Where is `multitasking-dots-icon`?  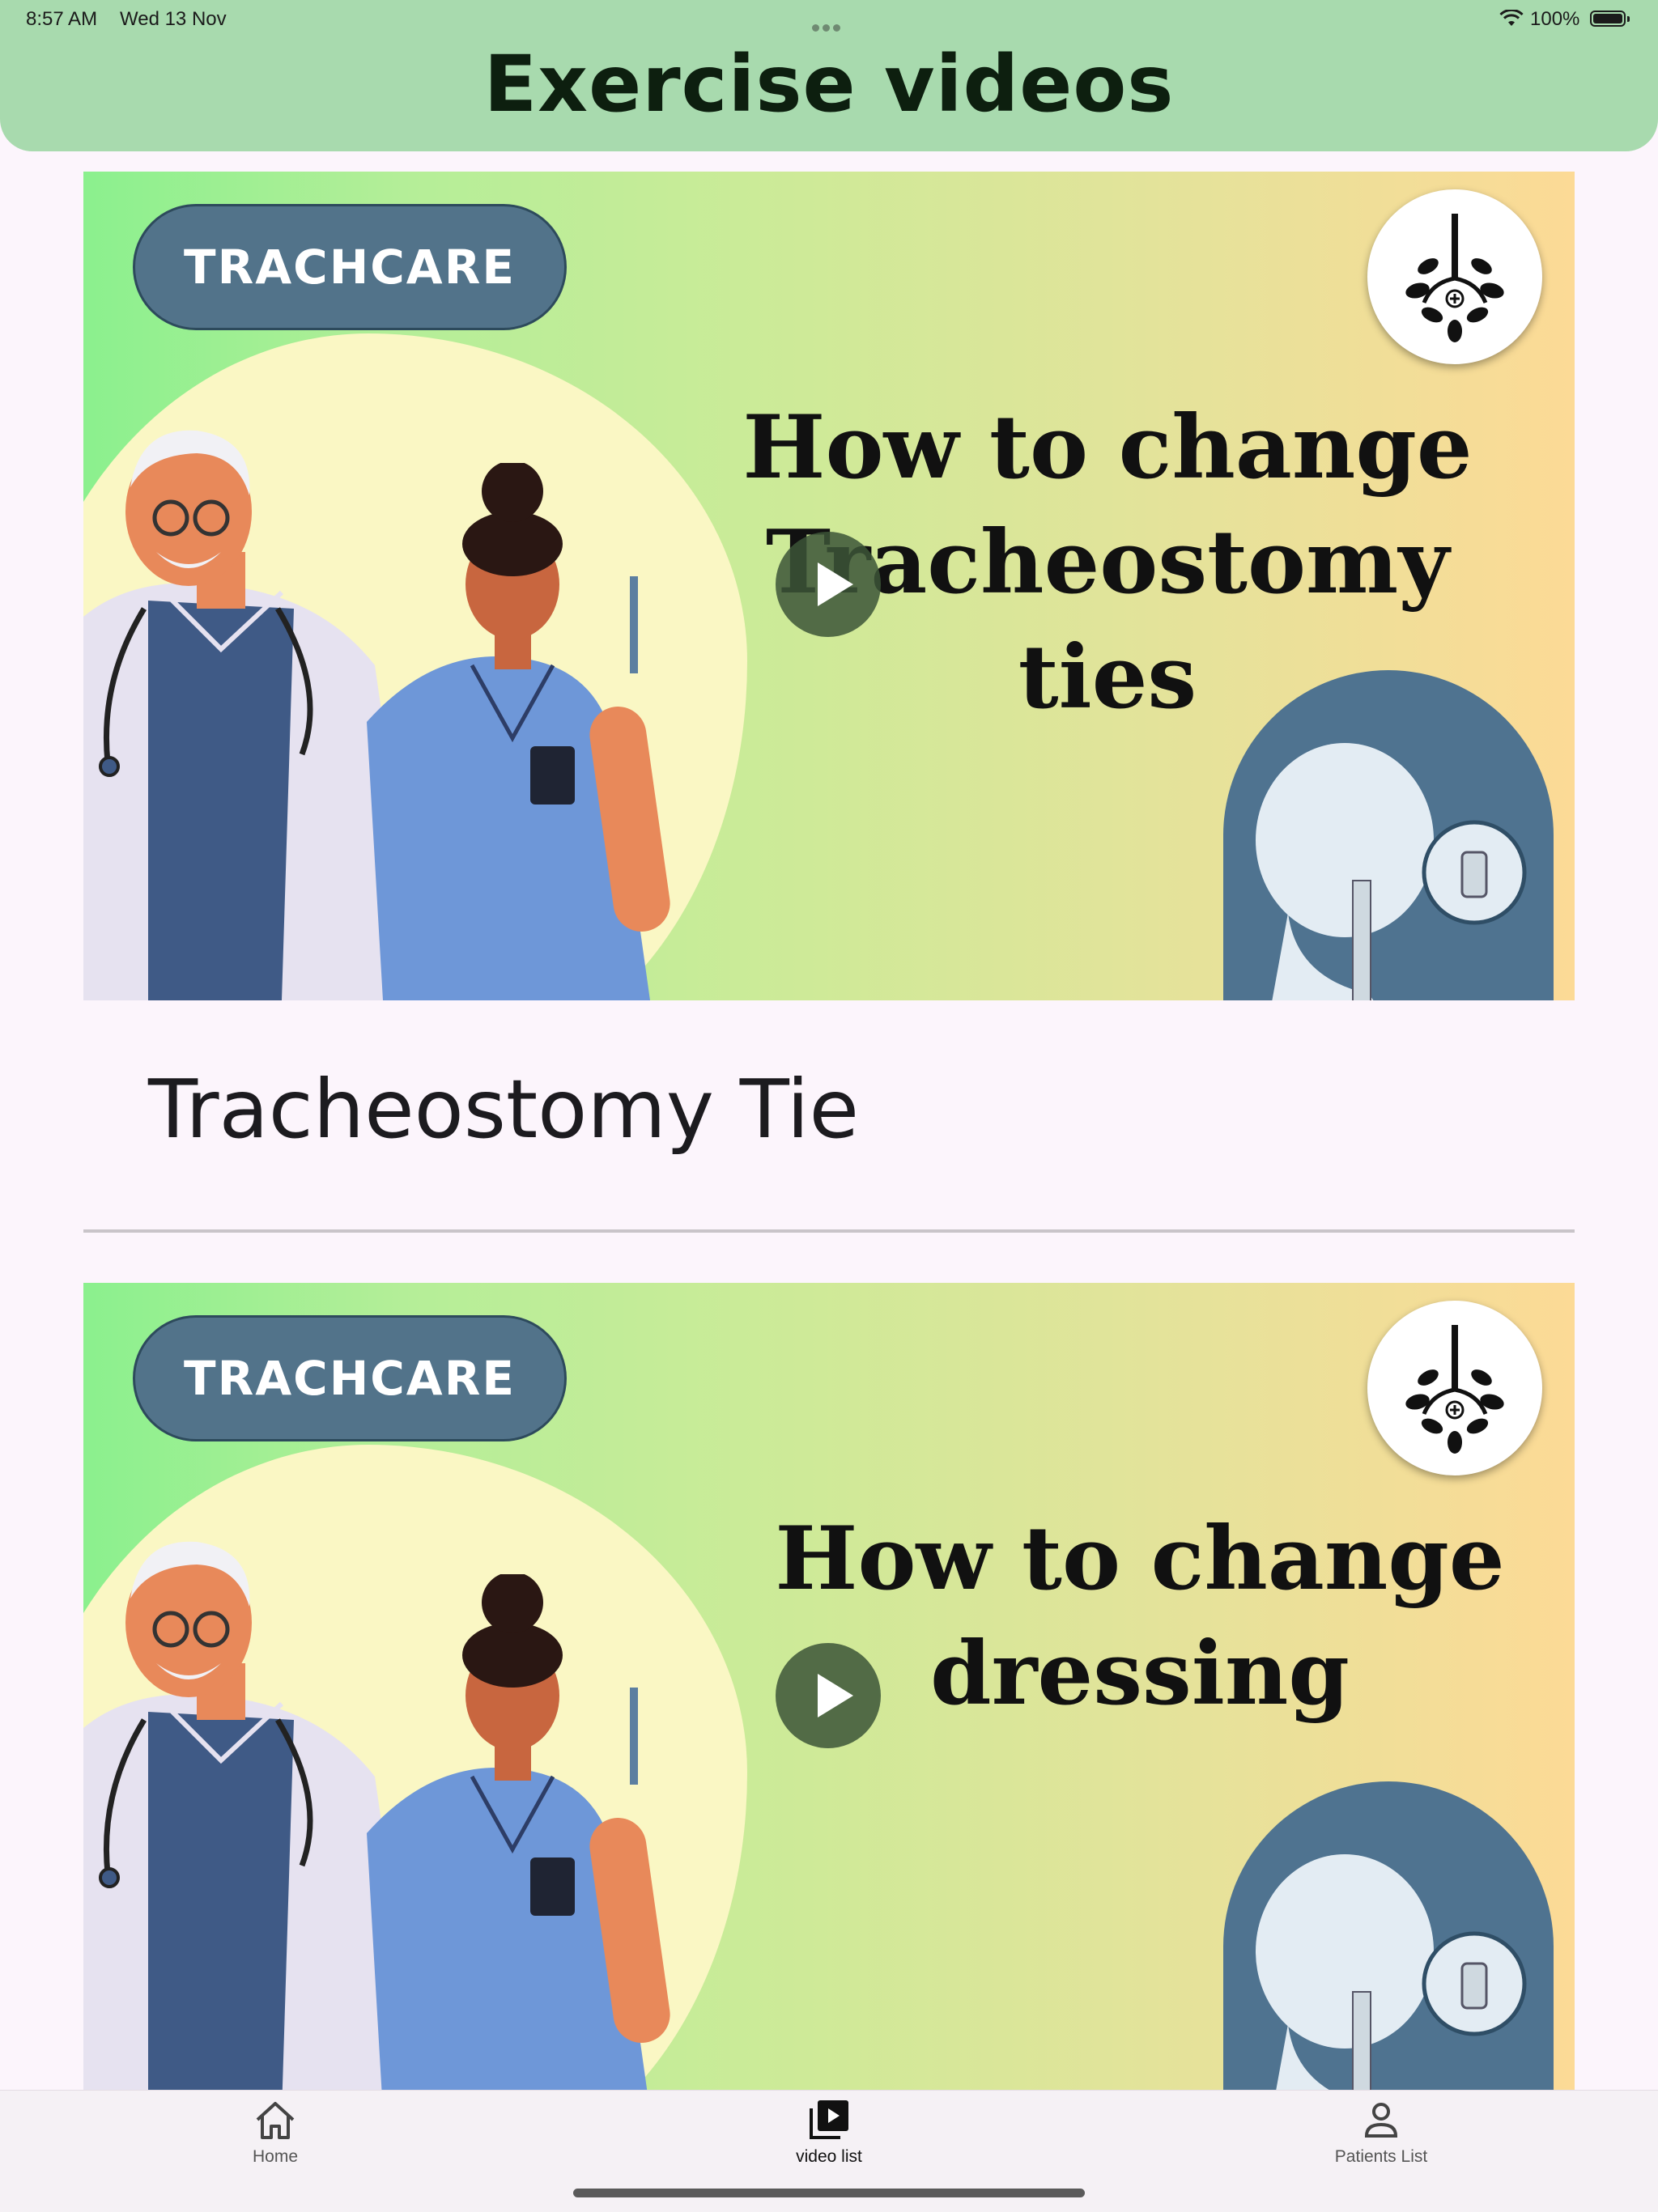 multitasking-dots-icon is located at coordinates (830, 23).